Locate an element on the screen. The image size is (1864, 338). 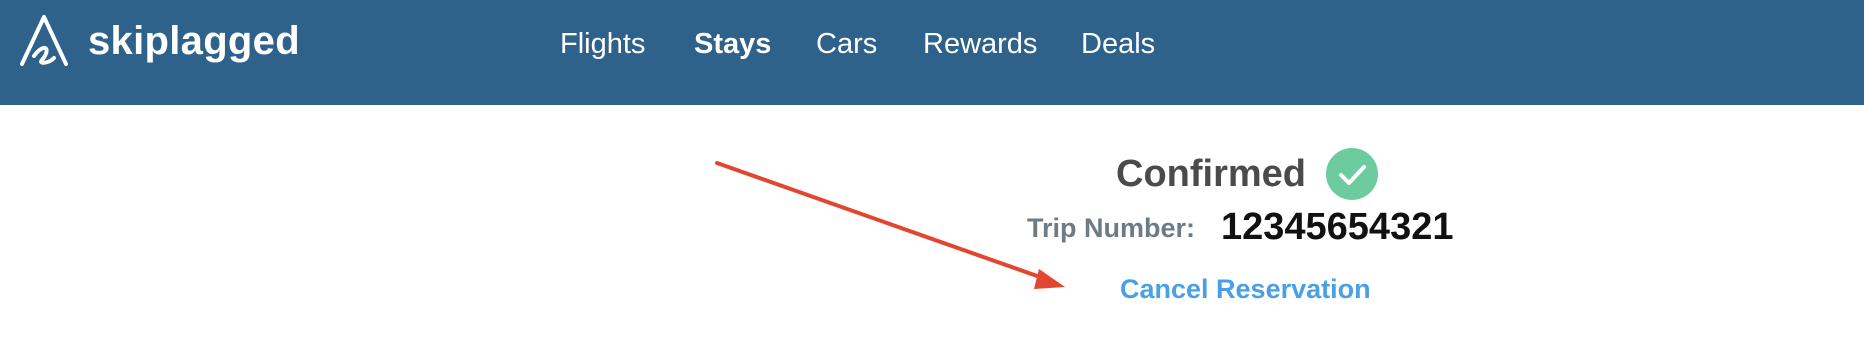
brand-logo: skiplagged is located at coordinates (159, 41).